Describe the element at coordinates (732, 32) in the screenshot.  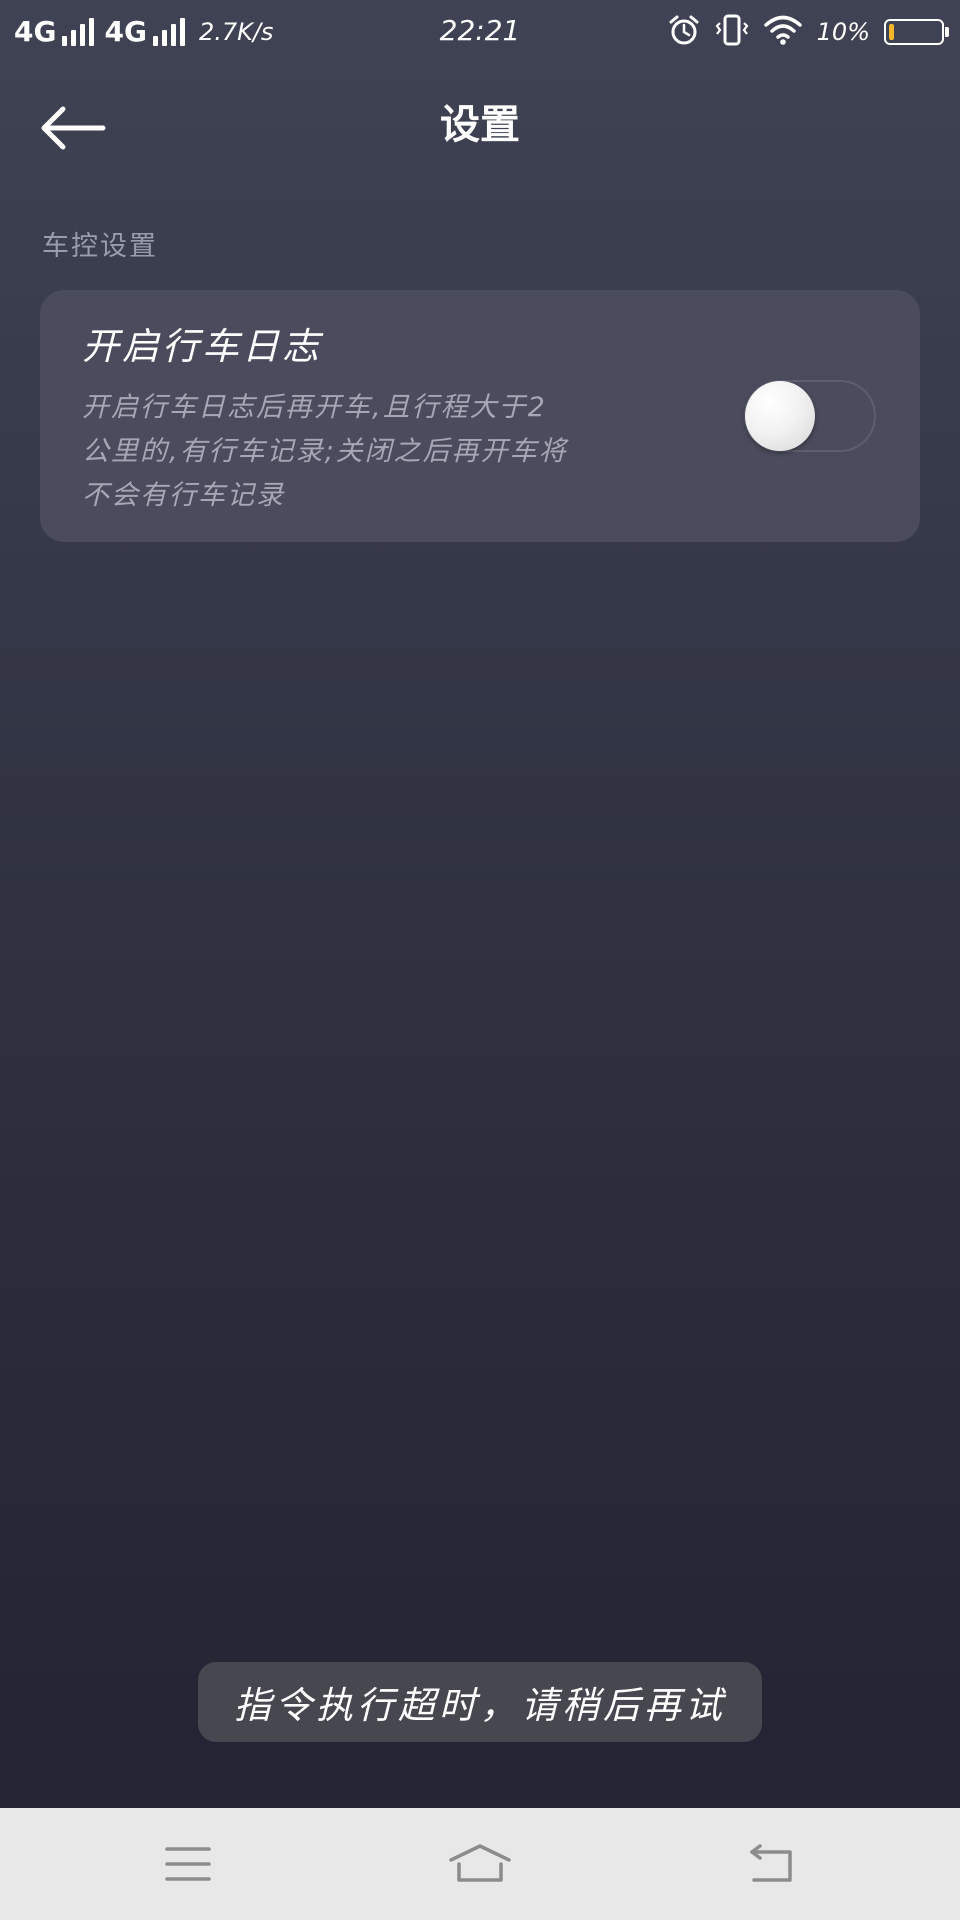
I see `vibrate-icon` at that location.